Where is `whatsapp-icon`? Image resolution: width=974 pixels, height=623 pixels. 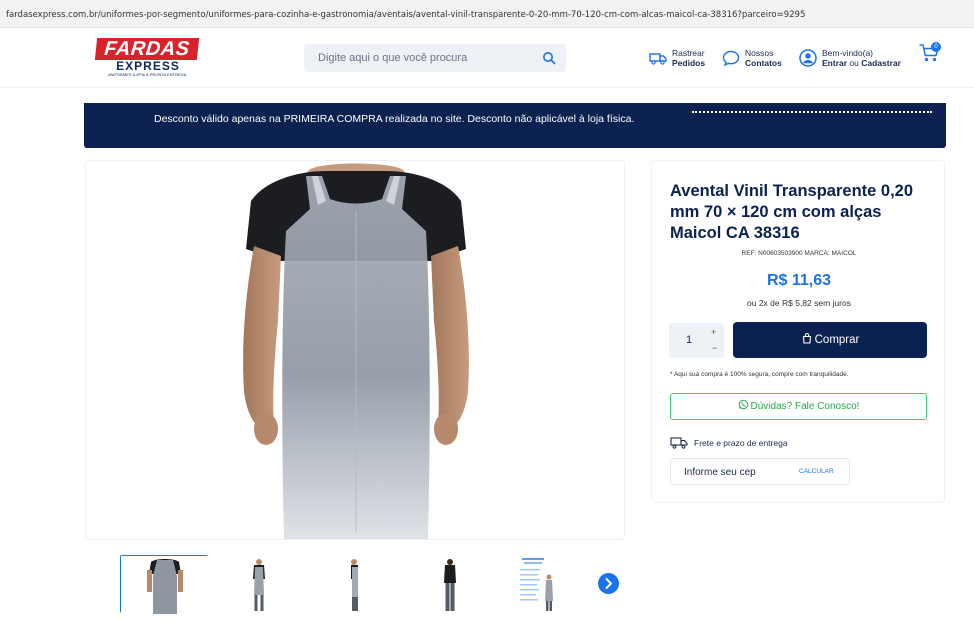 whatsapp-icon is located at coordinates (743, 404).